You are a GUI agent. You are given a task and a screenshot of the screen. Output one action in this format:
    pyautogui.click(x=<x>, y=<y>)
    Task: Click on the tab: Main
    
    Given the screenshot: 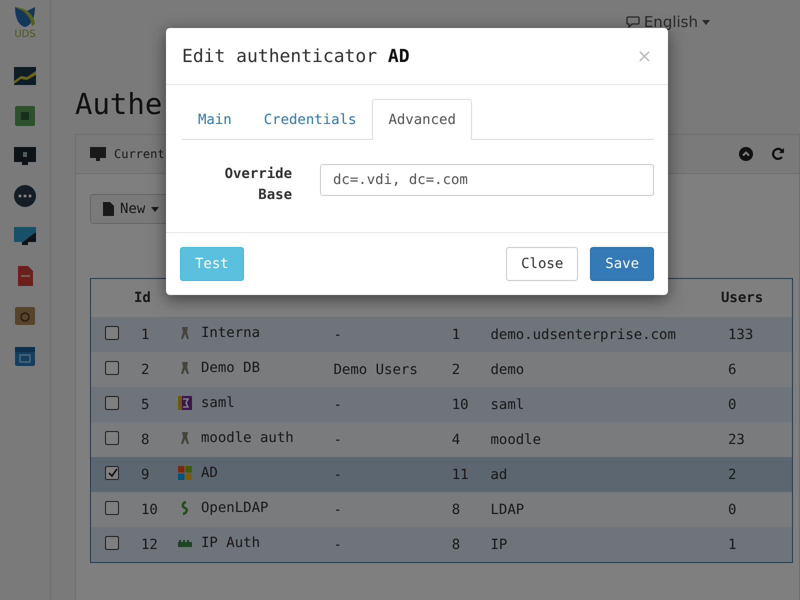 What is the action you would take?
    pyautogui.click(x=215, y=119)
    